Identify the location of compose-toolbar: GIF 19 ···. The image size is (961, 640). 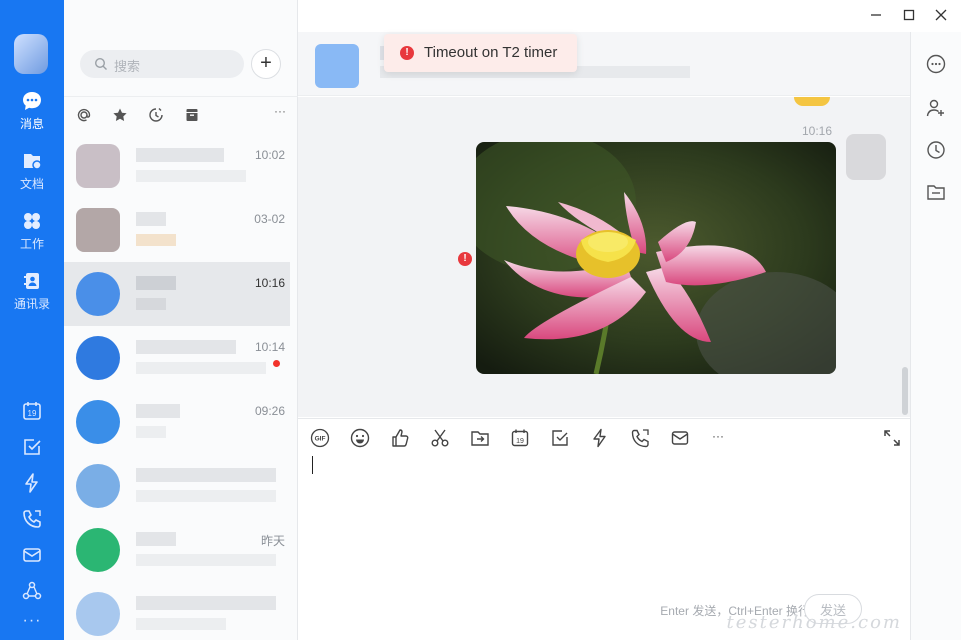
(604, 436).